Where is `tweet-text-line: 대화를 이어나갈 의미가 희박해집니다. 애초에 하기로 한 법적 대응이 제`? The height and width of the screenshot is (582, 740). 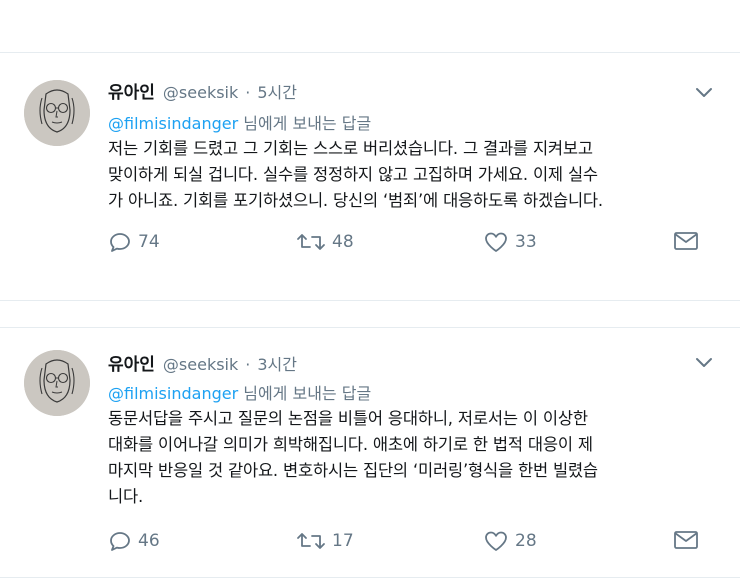
tweet-text-line: 대화를 이어나갈 의미가 희박해집니다. 애초에 하기로 한 법적 대응이 제 is located at coordinates (350, 444).